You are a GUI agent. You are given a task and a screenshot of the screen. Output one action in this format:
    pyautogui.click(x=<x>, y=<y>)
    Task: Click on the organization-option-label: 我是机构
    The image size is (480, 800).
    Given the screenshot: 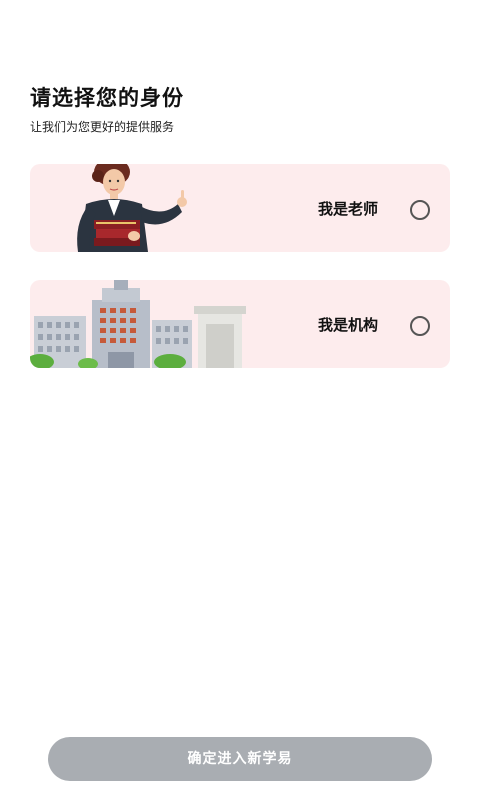 What is the action you would take?
    pyautogui.click(x=347, y=325)
    